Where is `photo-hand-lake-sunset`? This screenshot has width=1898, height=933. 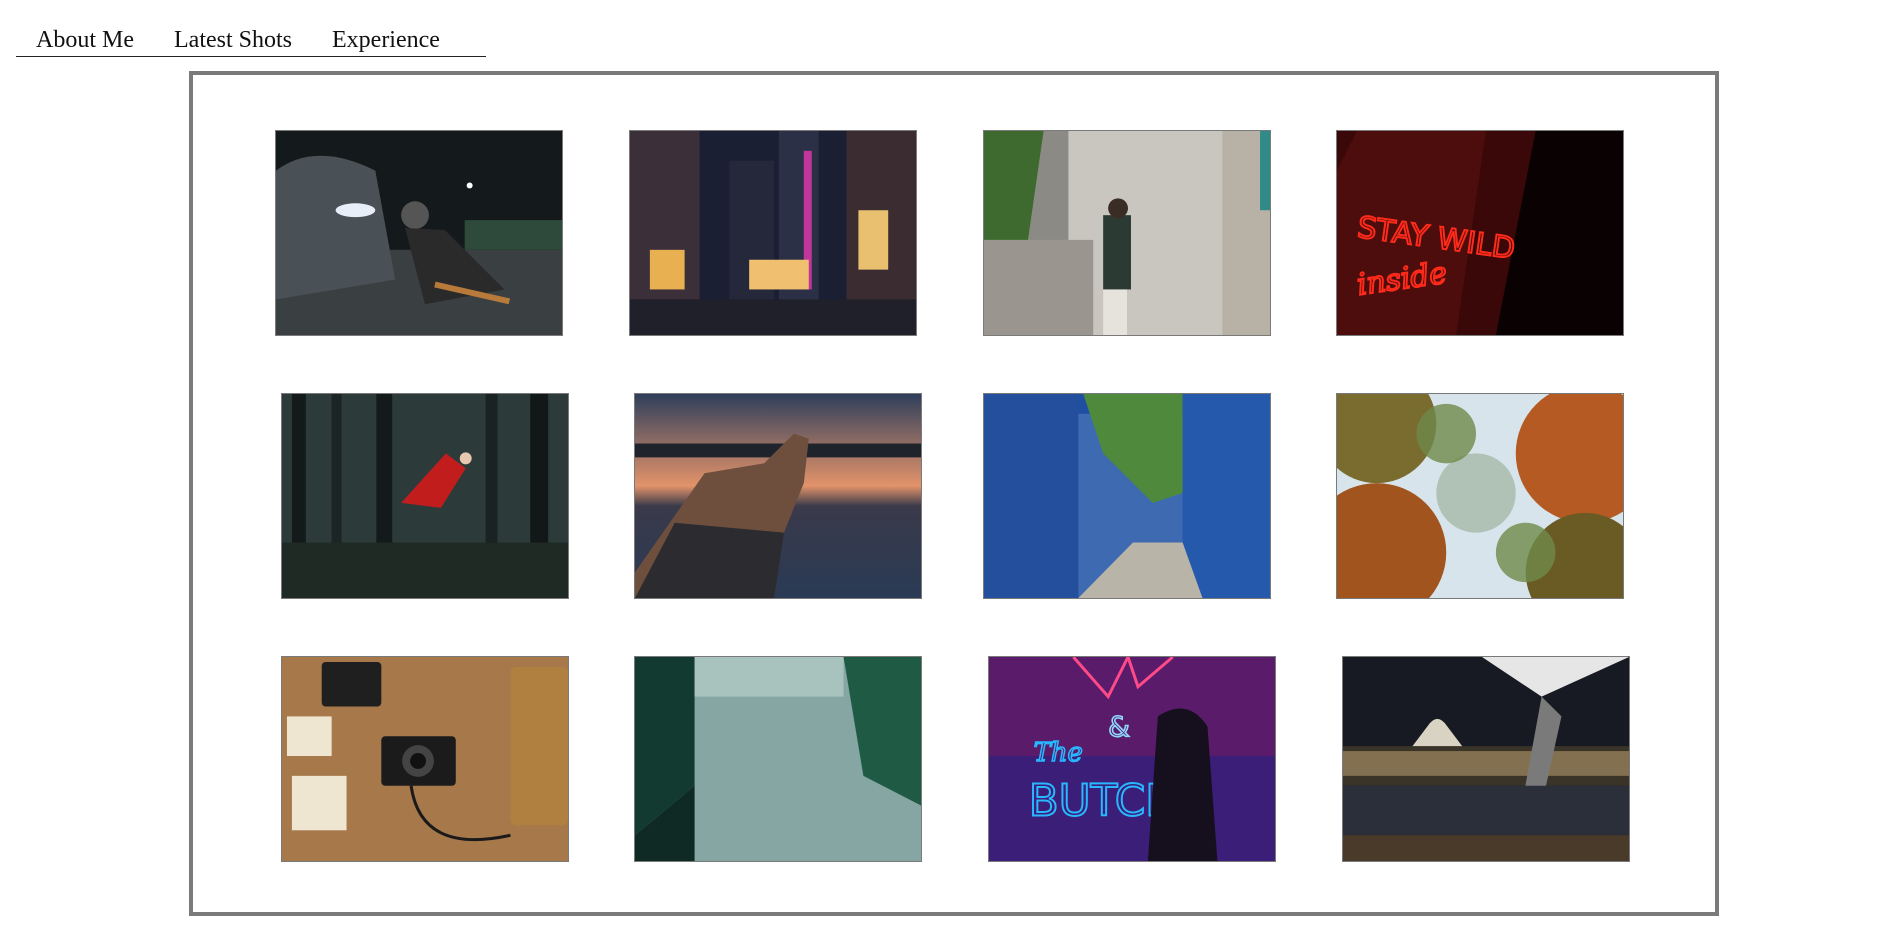
photo-hand-lake-sunset is located at coordinates (778, 496).